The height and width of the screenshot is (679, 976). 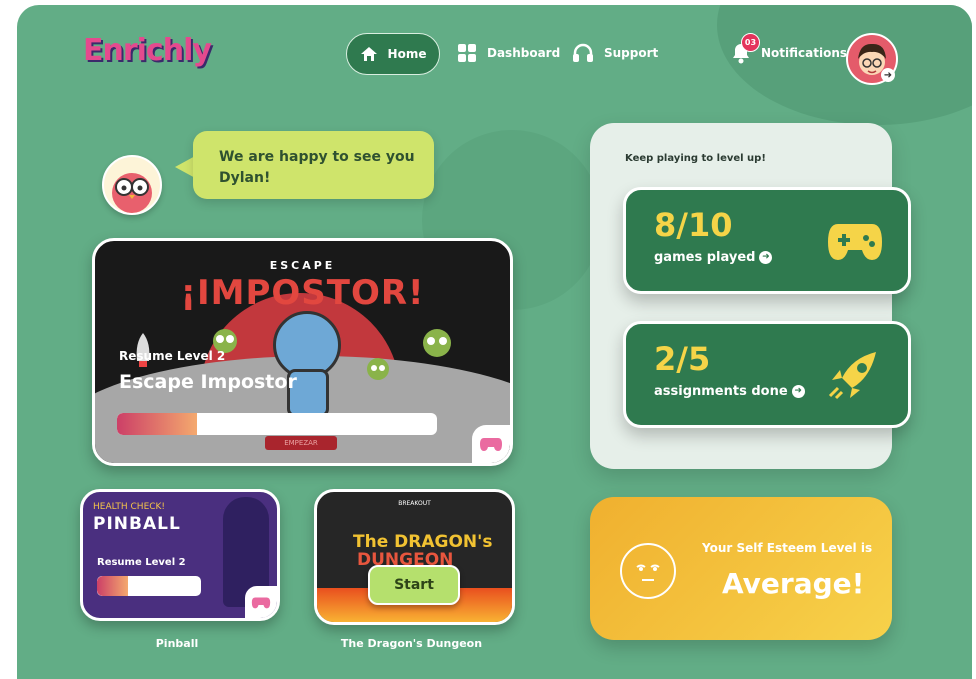 What do you see at coordinates (137, 524) in the screenshot?
I see `pinball-art-title: PINBALL` at bounding box center [137, 524].